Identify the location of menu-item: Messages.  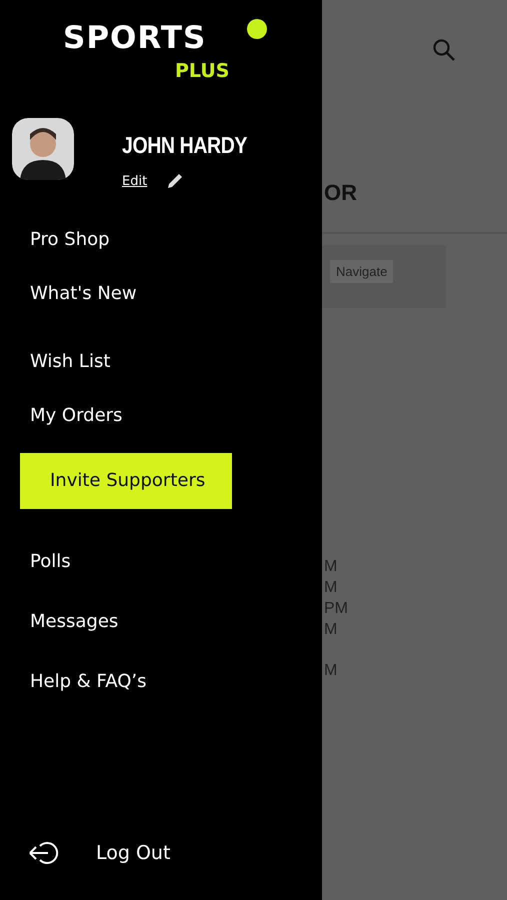
(161, 623).